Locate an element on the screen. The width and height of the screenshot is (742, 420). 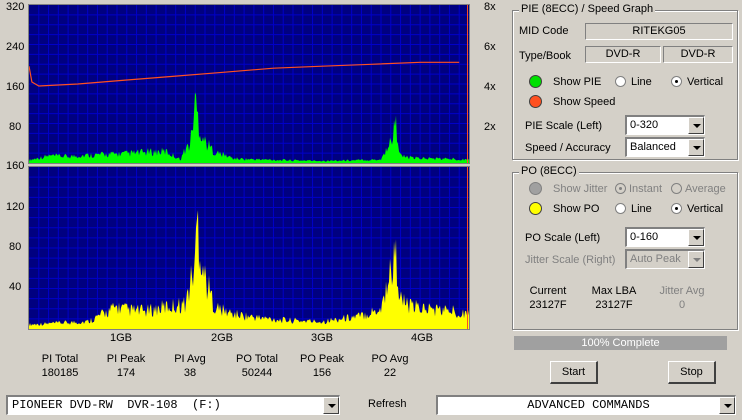
stat-po-total: PO Total 50244 is located at coordinates (257, 366).